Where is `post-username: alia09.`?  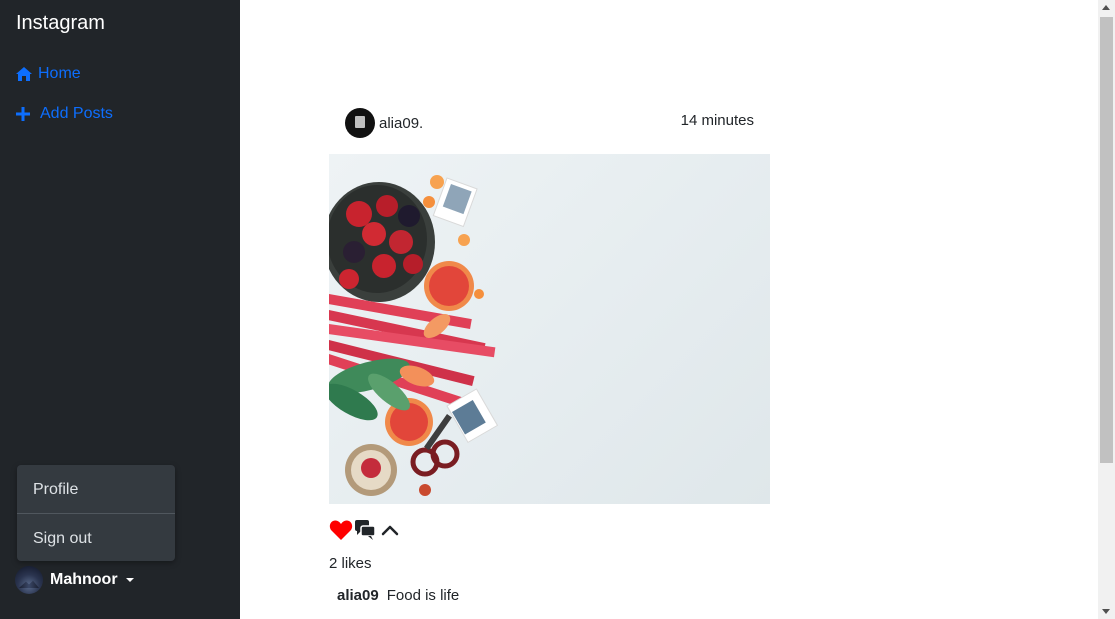
post-username: alia09. is located at coordinates (401, 123).